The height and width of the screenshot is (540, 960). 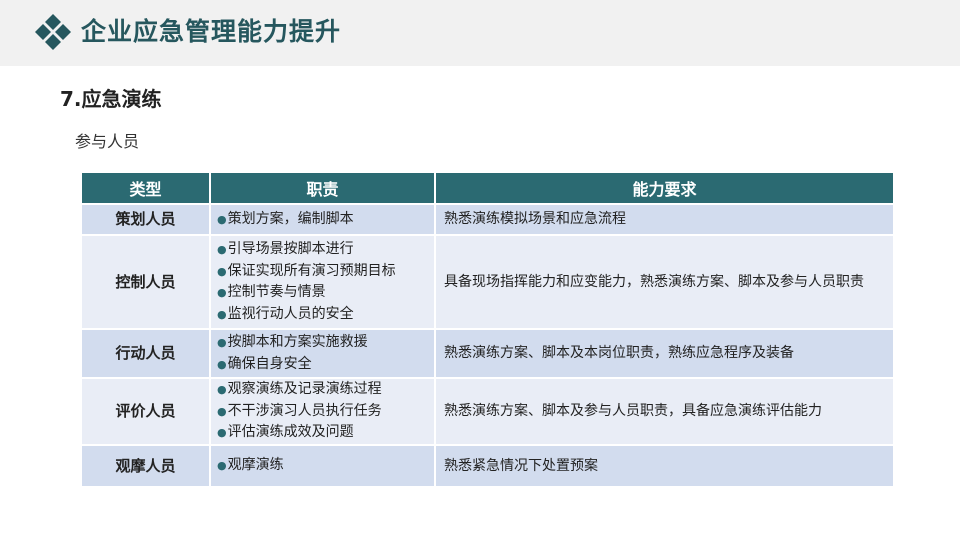 I want to click on duty-text: 评估演练成效及问题, so click(x=290, y=432).